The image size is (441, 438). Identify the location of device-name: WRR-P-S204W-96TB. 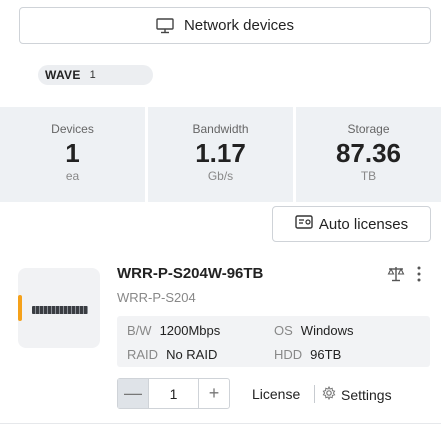
(190, 273).